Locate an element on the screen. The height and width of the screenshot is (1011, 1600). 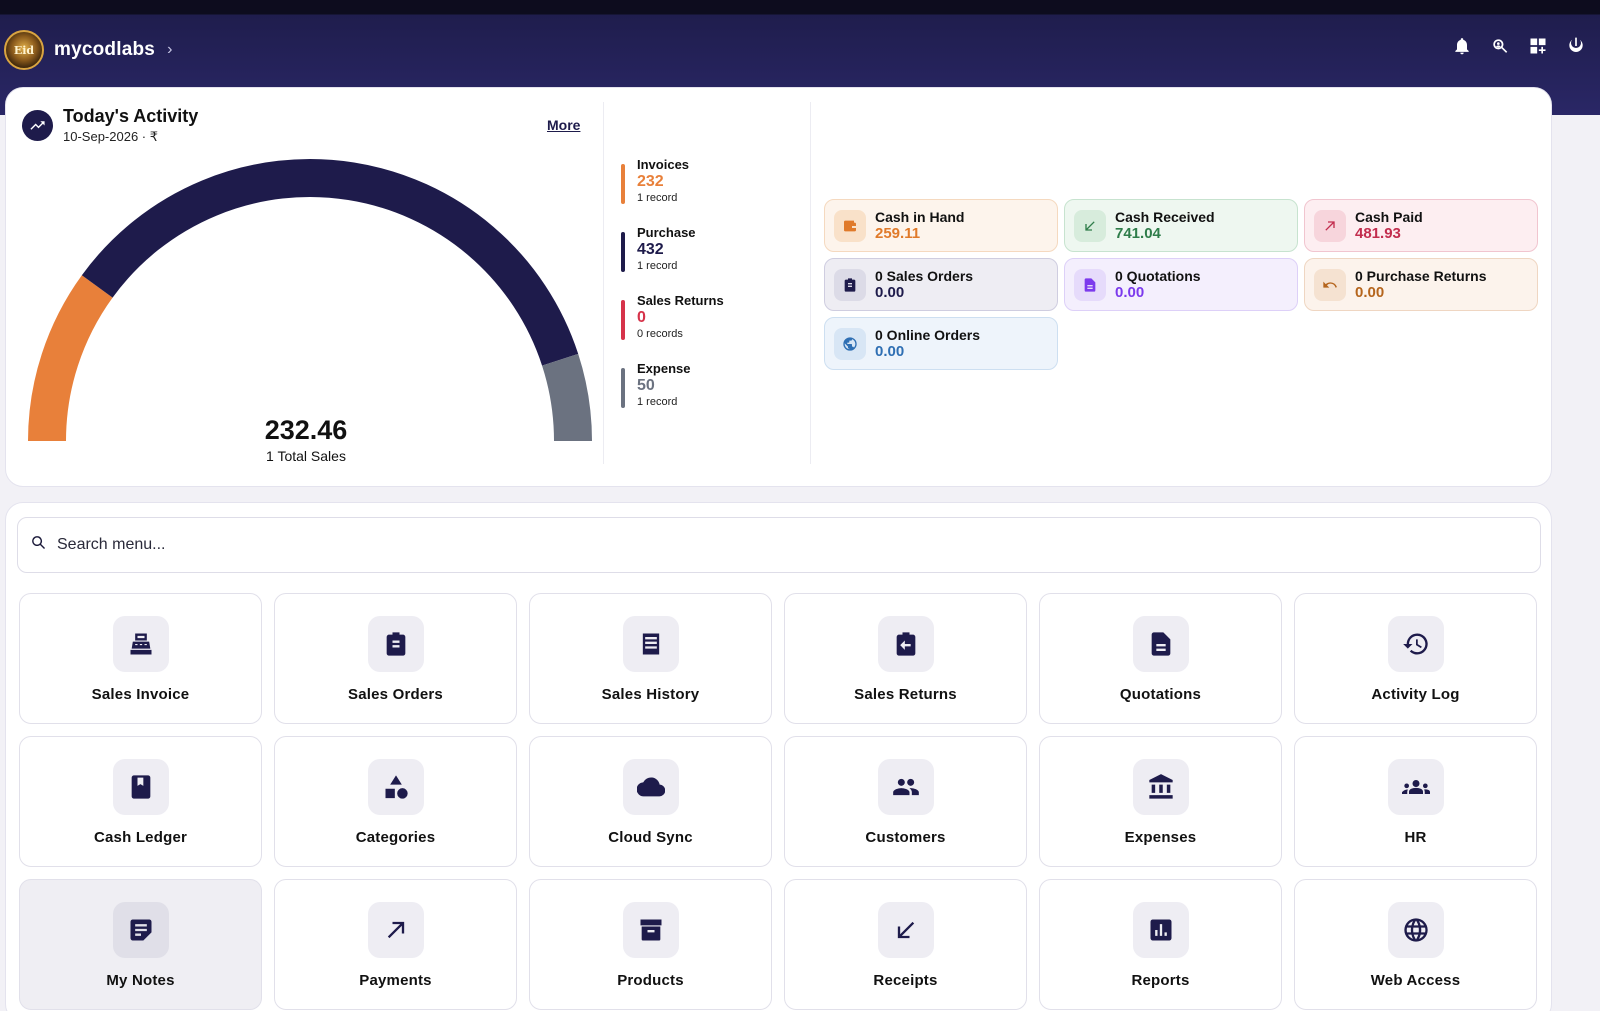
menu-expenses: Expenses is located at coordinates (1160, 801).